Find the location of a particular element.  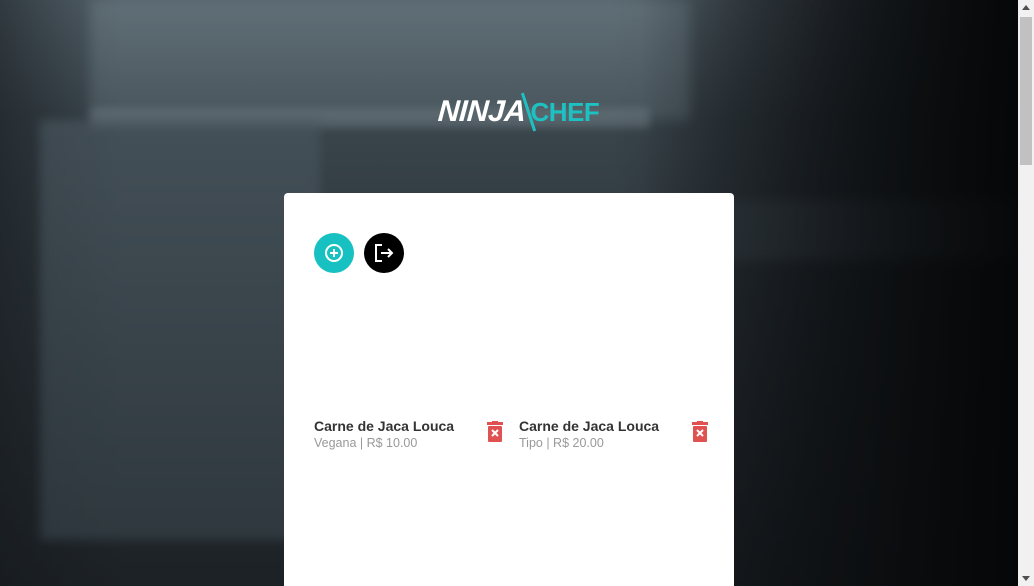

menu-item: Carne de Jaca Louca Vegana | R$ 10.00 is located at coordinates (409, 437).